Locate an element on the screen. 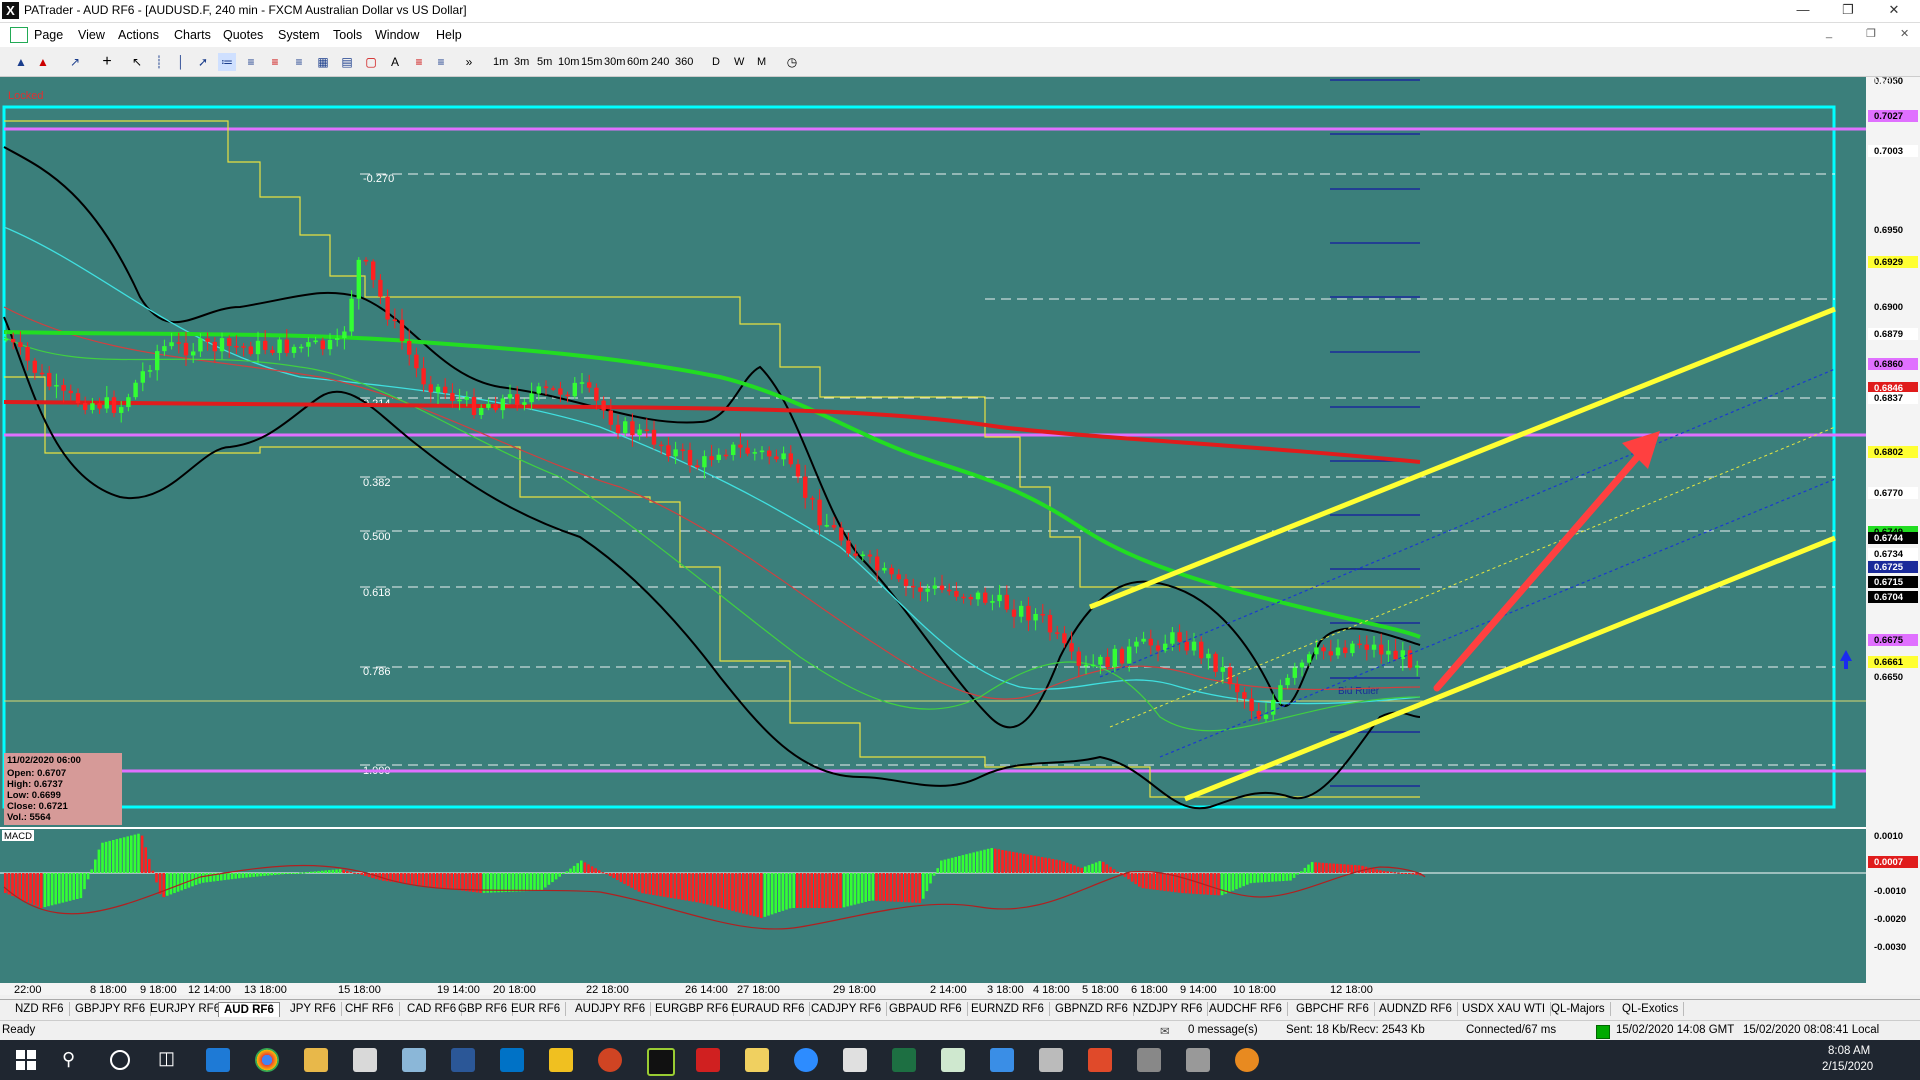  page-icon is located at coordinates (19, 35).